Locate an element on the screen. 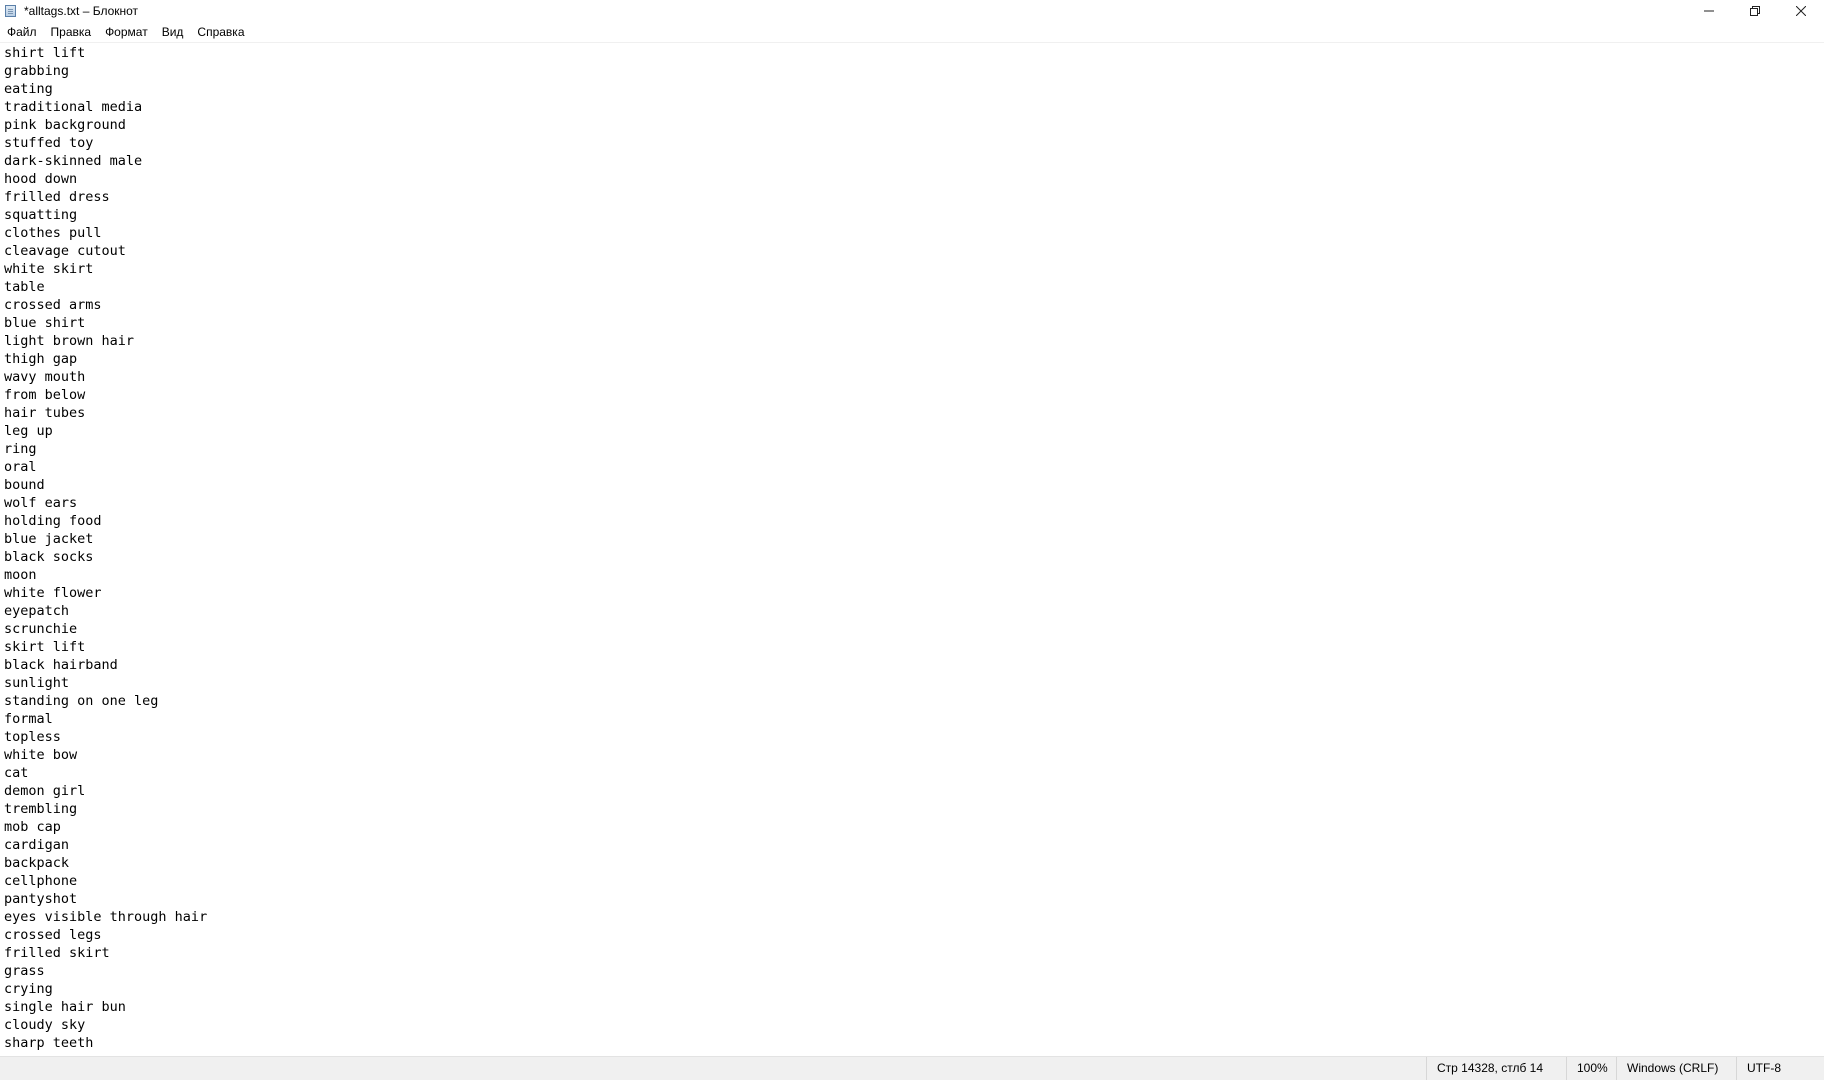  text-line: wavy mouth is located at coordinates (45, 377).